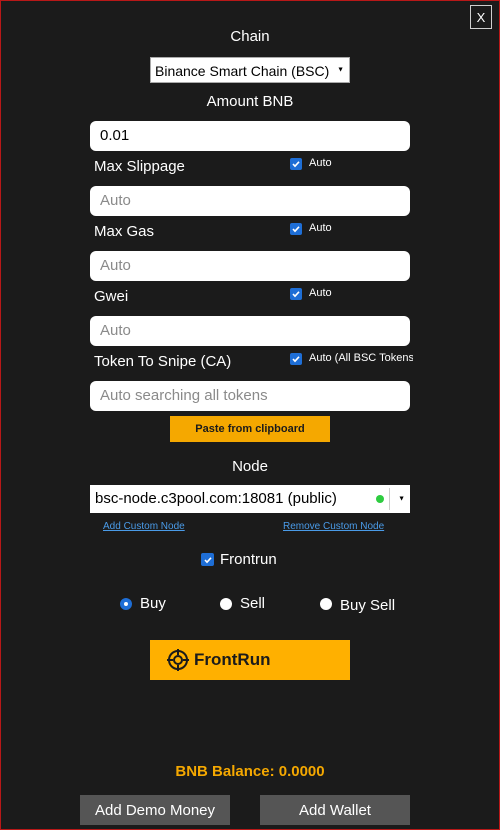 Image resolution: width=500 pixels, height=830 pixels. What do you see at coordinates (481, 17) in the screenshot?
I see `close-button: X` at bounding box center [481, 17].